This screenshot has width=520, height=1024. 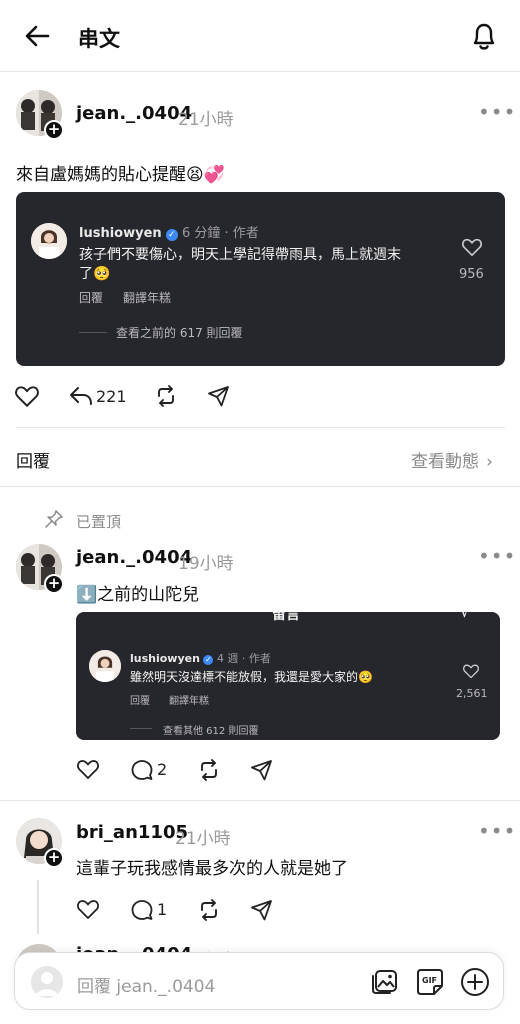 I want to click on post-text: 來自盧媽媽的貼心提醒😫💞, so click(x=120, y=175).